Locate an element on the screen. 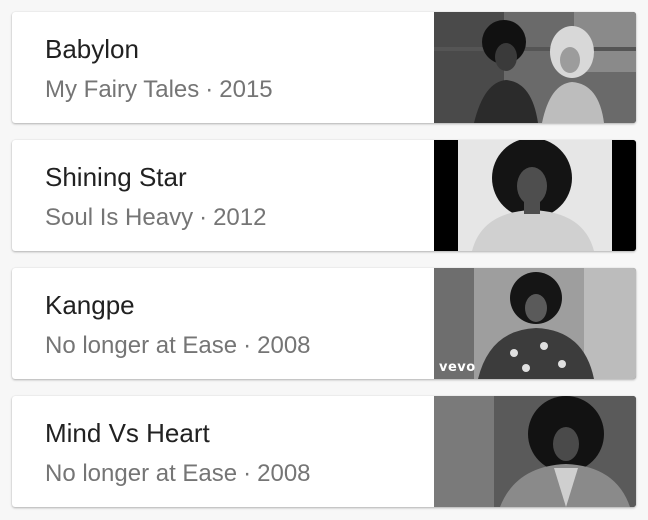 Image resolution: width=648 pixels, height=520 pixels. track-title: Kangpe is located at coordinates (90, 305).